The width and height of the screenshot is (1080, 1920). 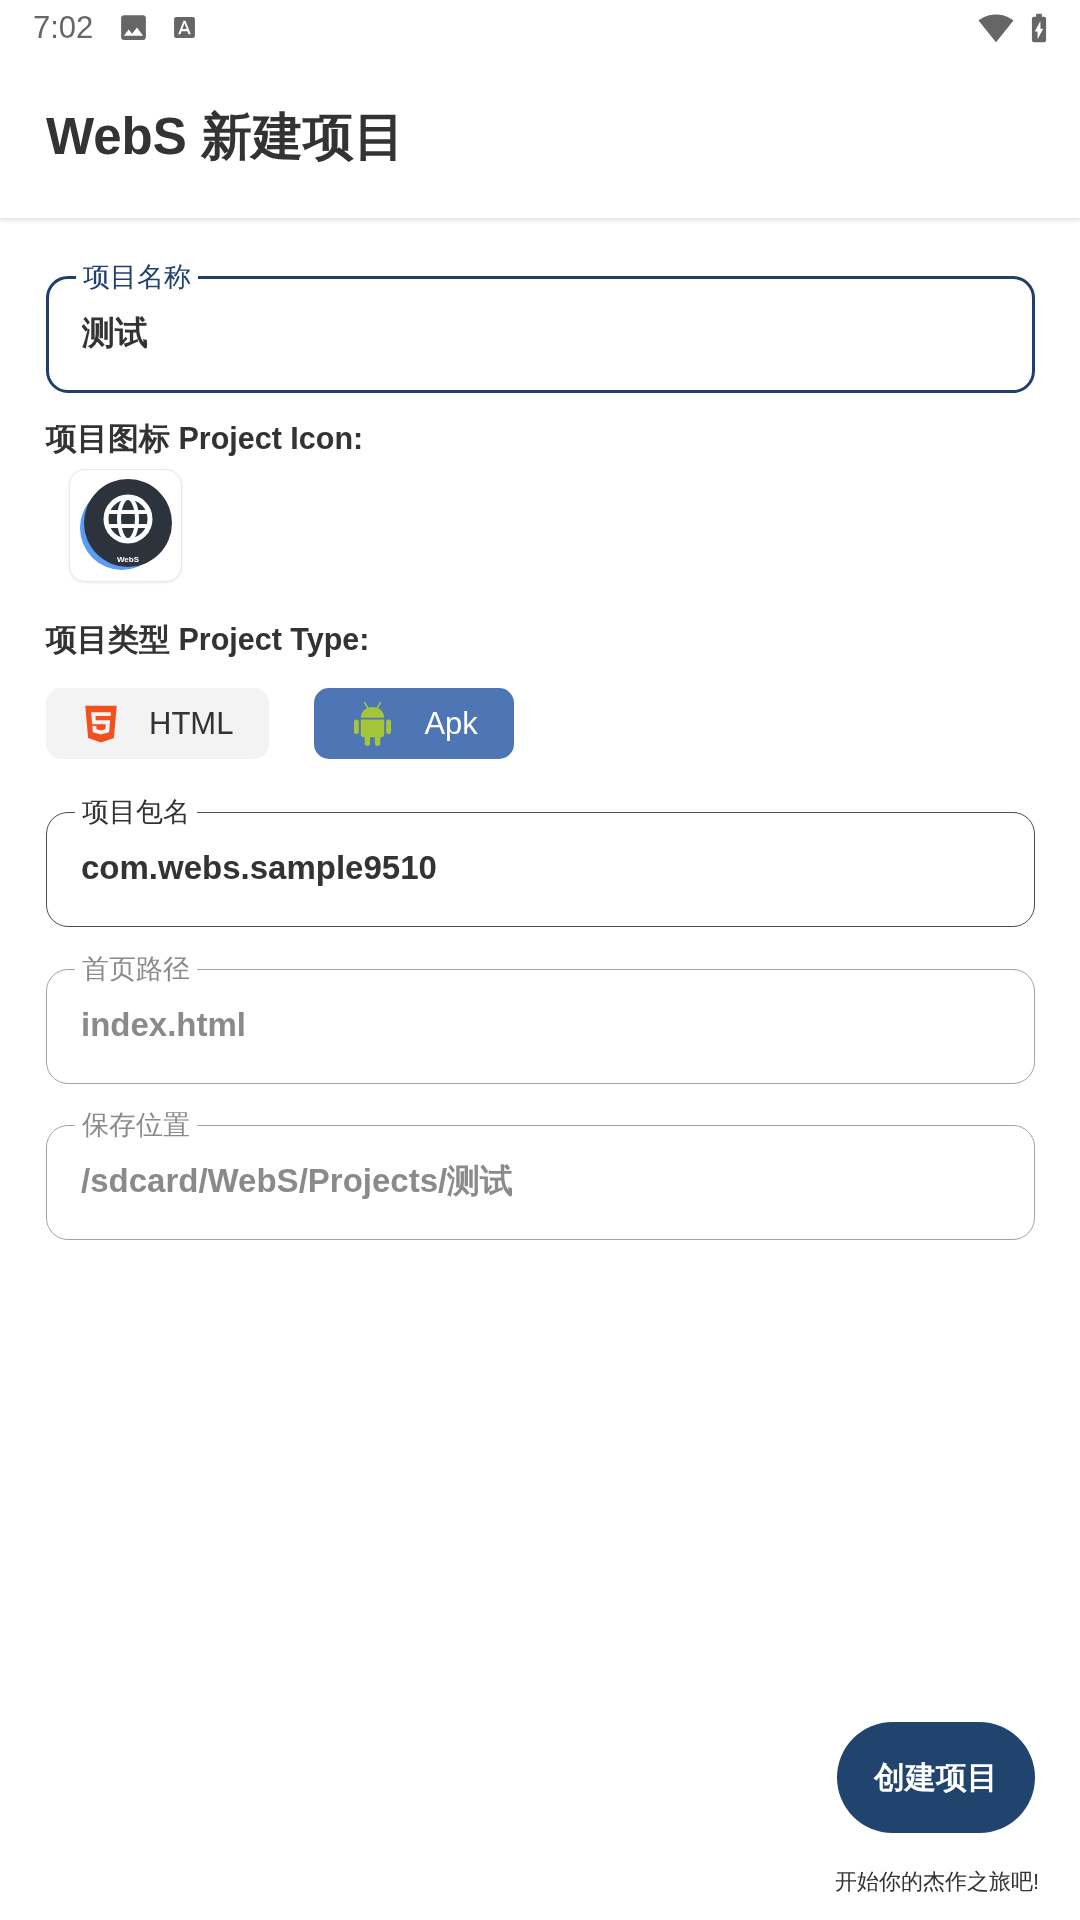 What do you see at coordinates (225, 136) in the screenshot?
I see `app-title: WebS 新建项目` at bounding box center [225, 136].